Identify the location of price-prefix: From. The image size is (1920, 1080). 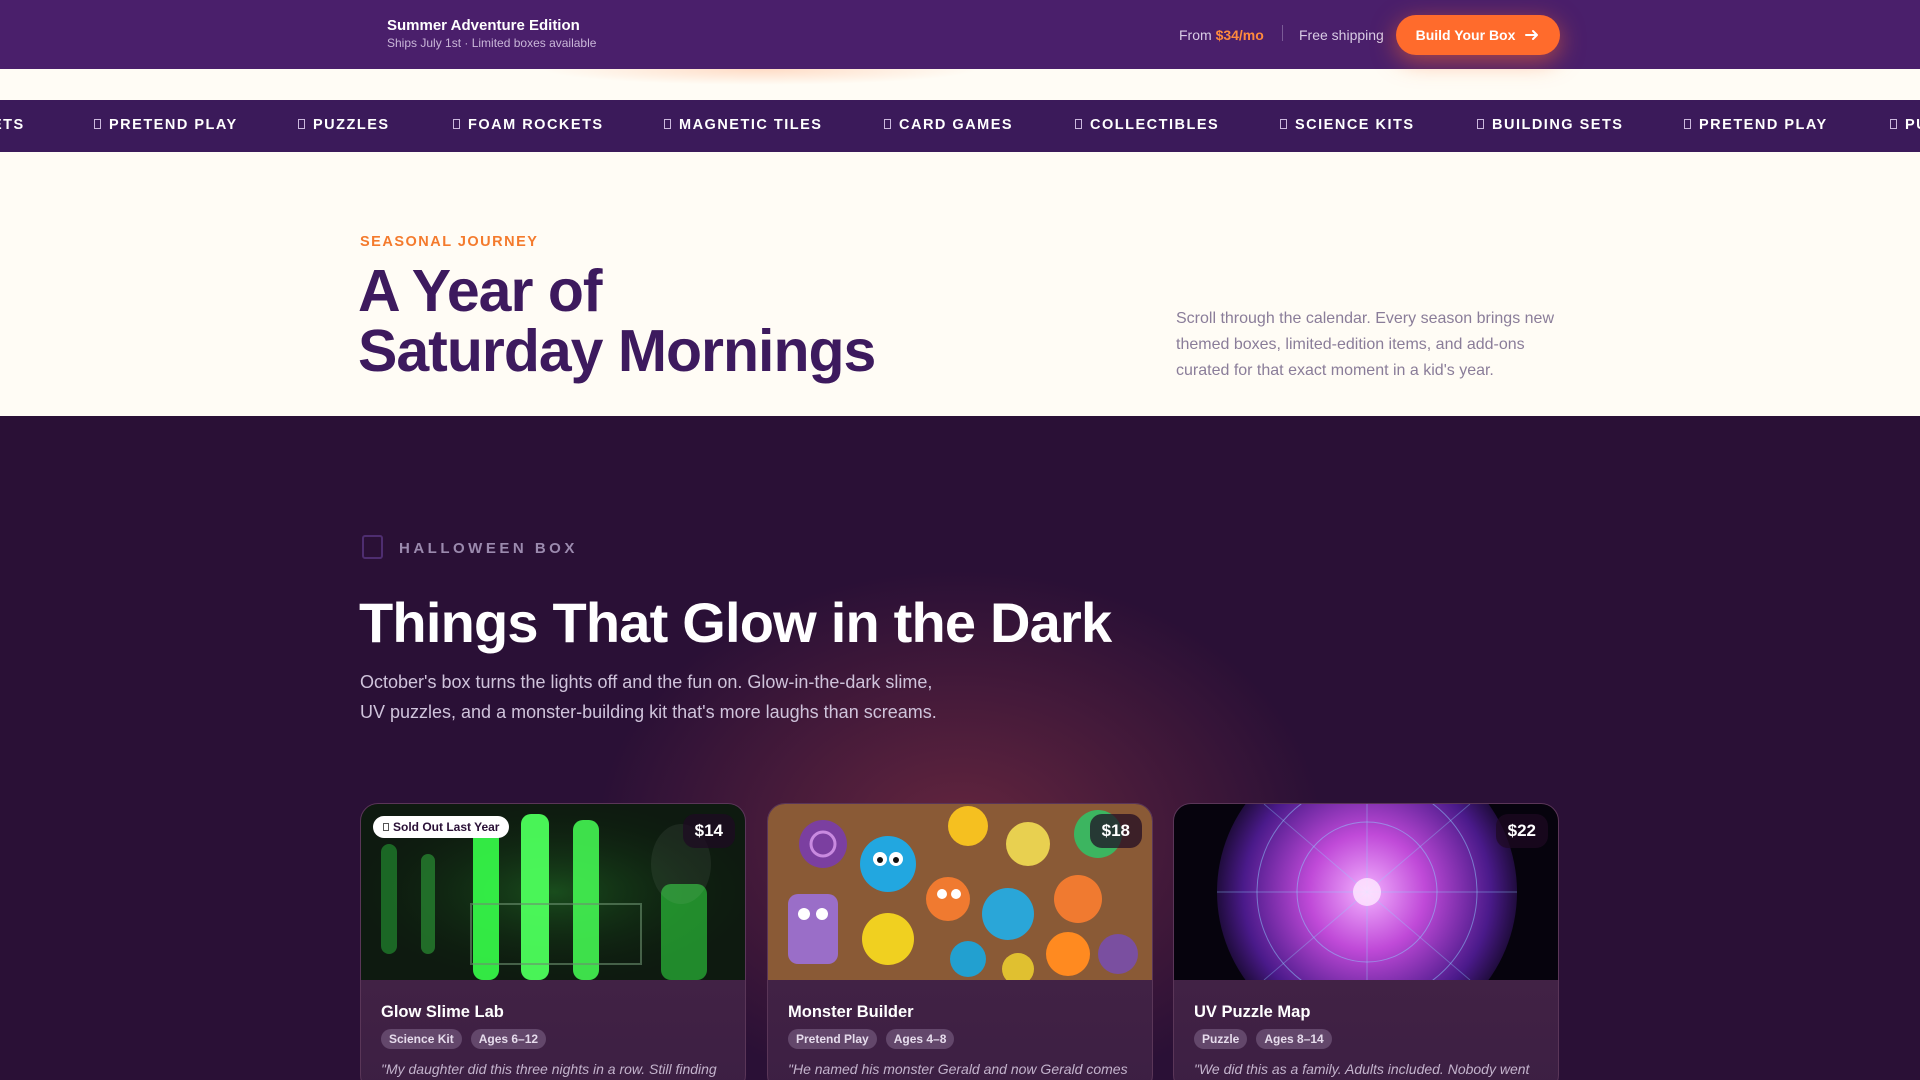
(1197, 35).